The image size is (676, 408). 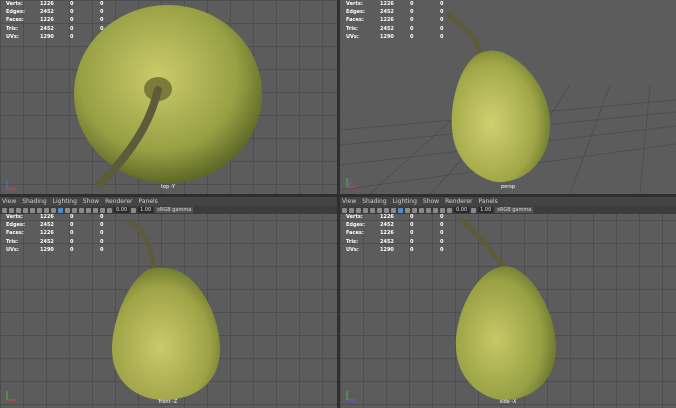 I want to click on camera-label: side -X, so click(x=508, y=402).